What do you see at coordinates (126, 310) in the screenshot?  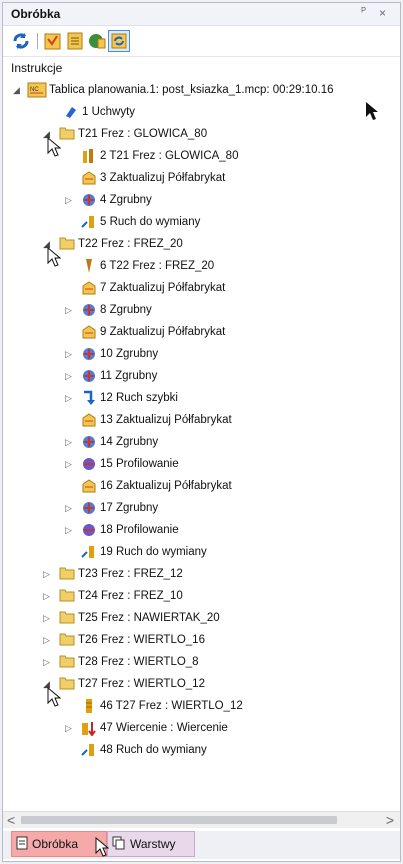 I see `tree-item-label: 8 Zgrubny` at bounding box center [126, 310].